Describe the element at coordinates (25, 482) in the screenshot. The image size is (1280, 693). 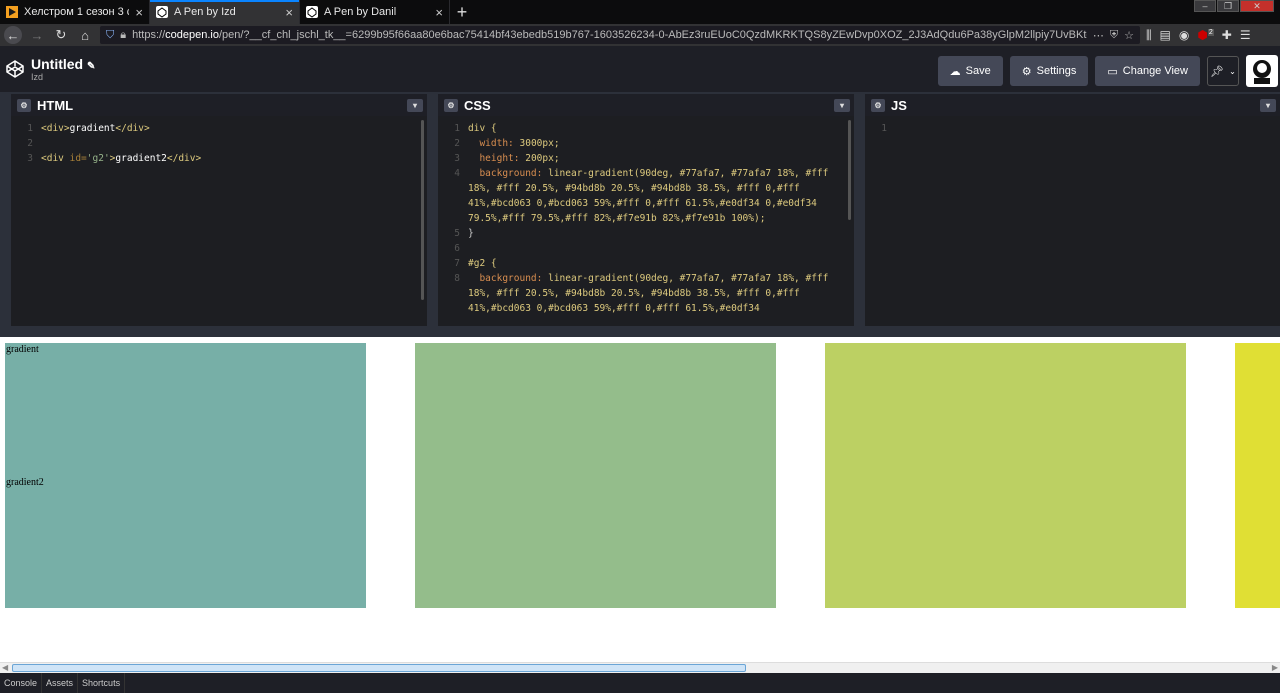
I see `gradient2-label: gradient2` at that location.